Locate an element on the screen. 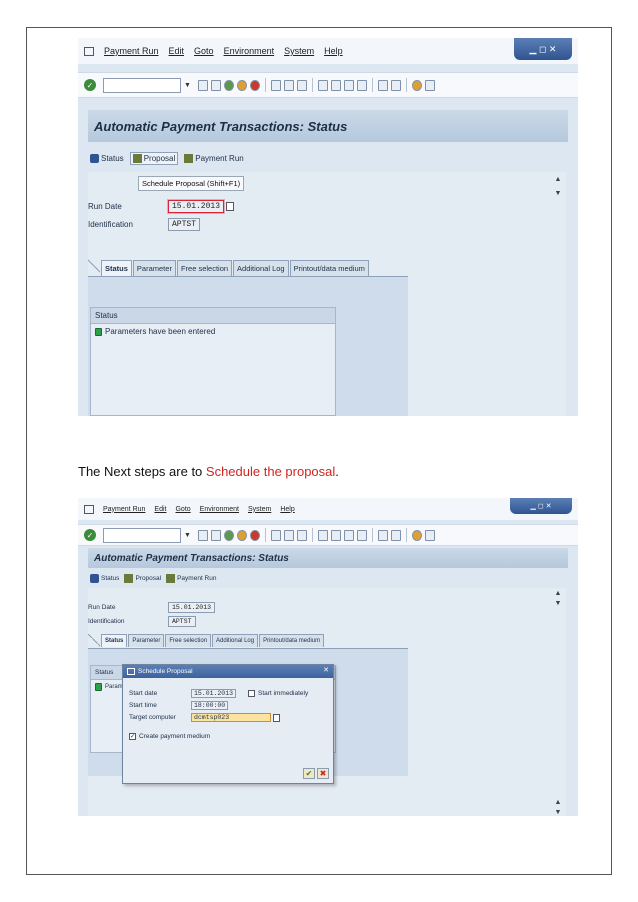  identification-row: Identification APTST is located at coordinates (144, 224).